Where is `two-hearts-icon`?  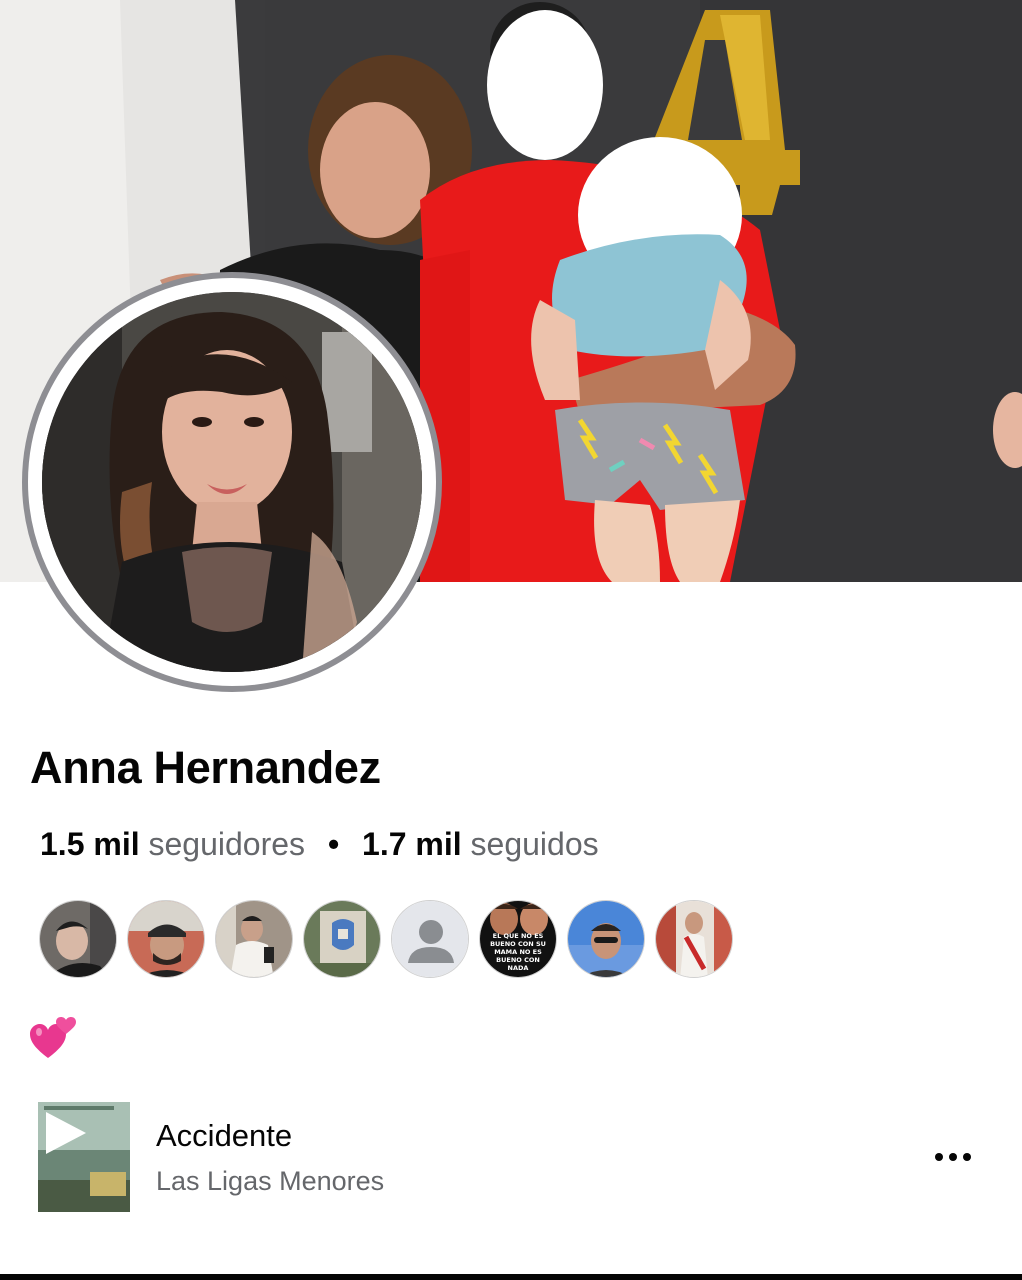
two-hearts-icon is located at coordinates (53, 1037).